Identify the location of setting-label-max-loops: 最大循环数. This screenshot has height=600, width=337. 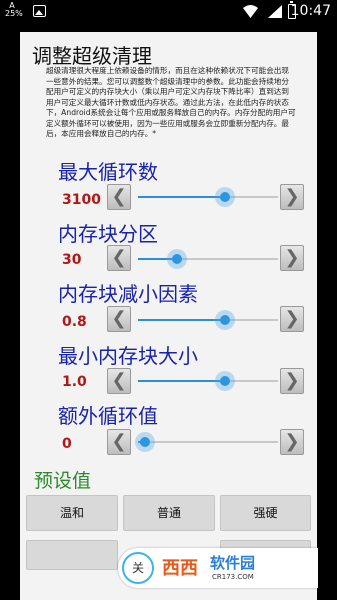
(108, 172).